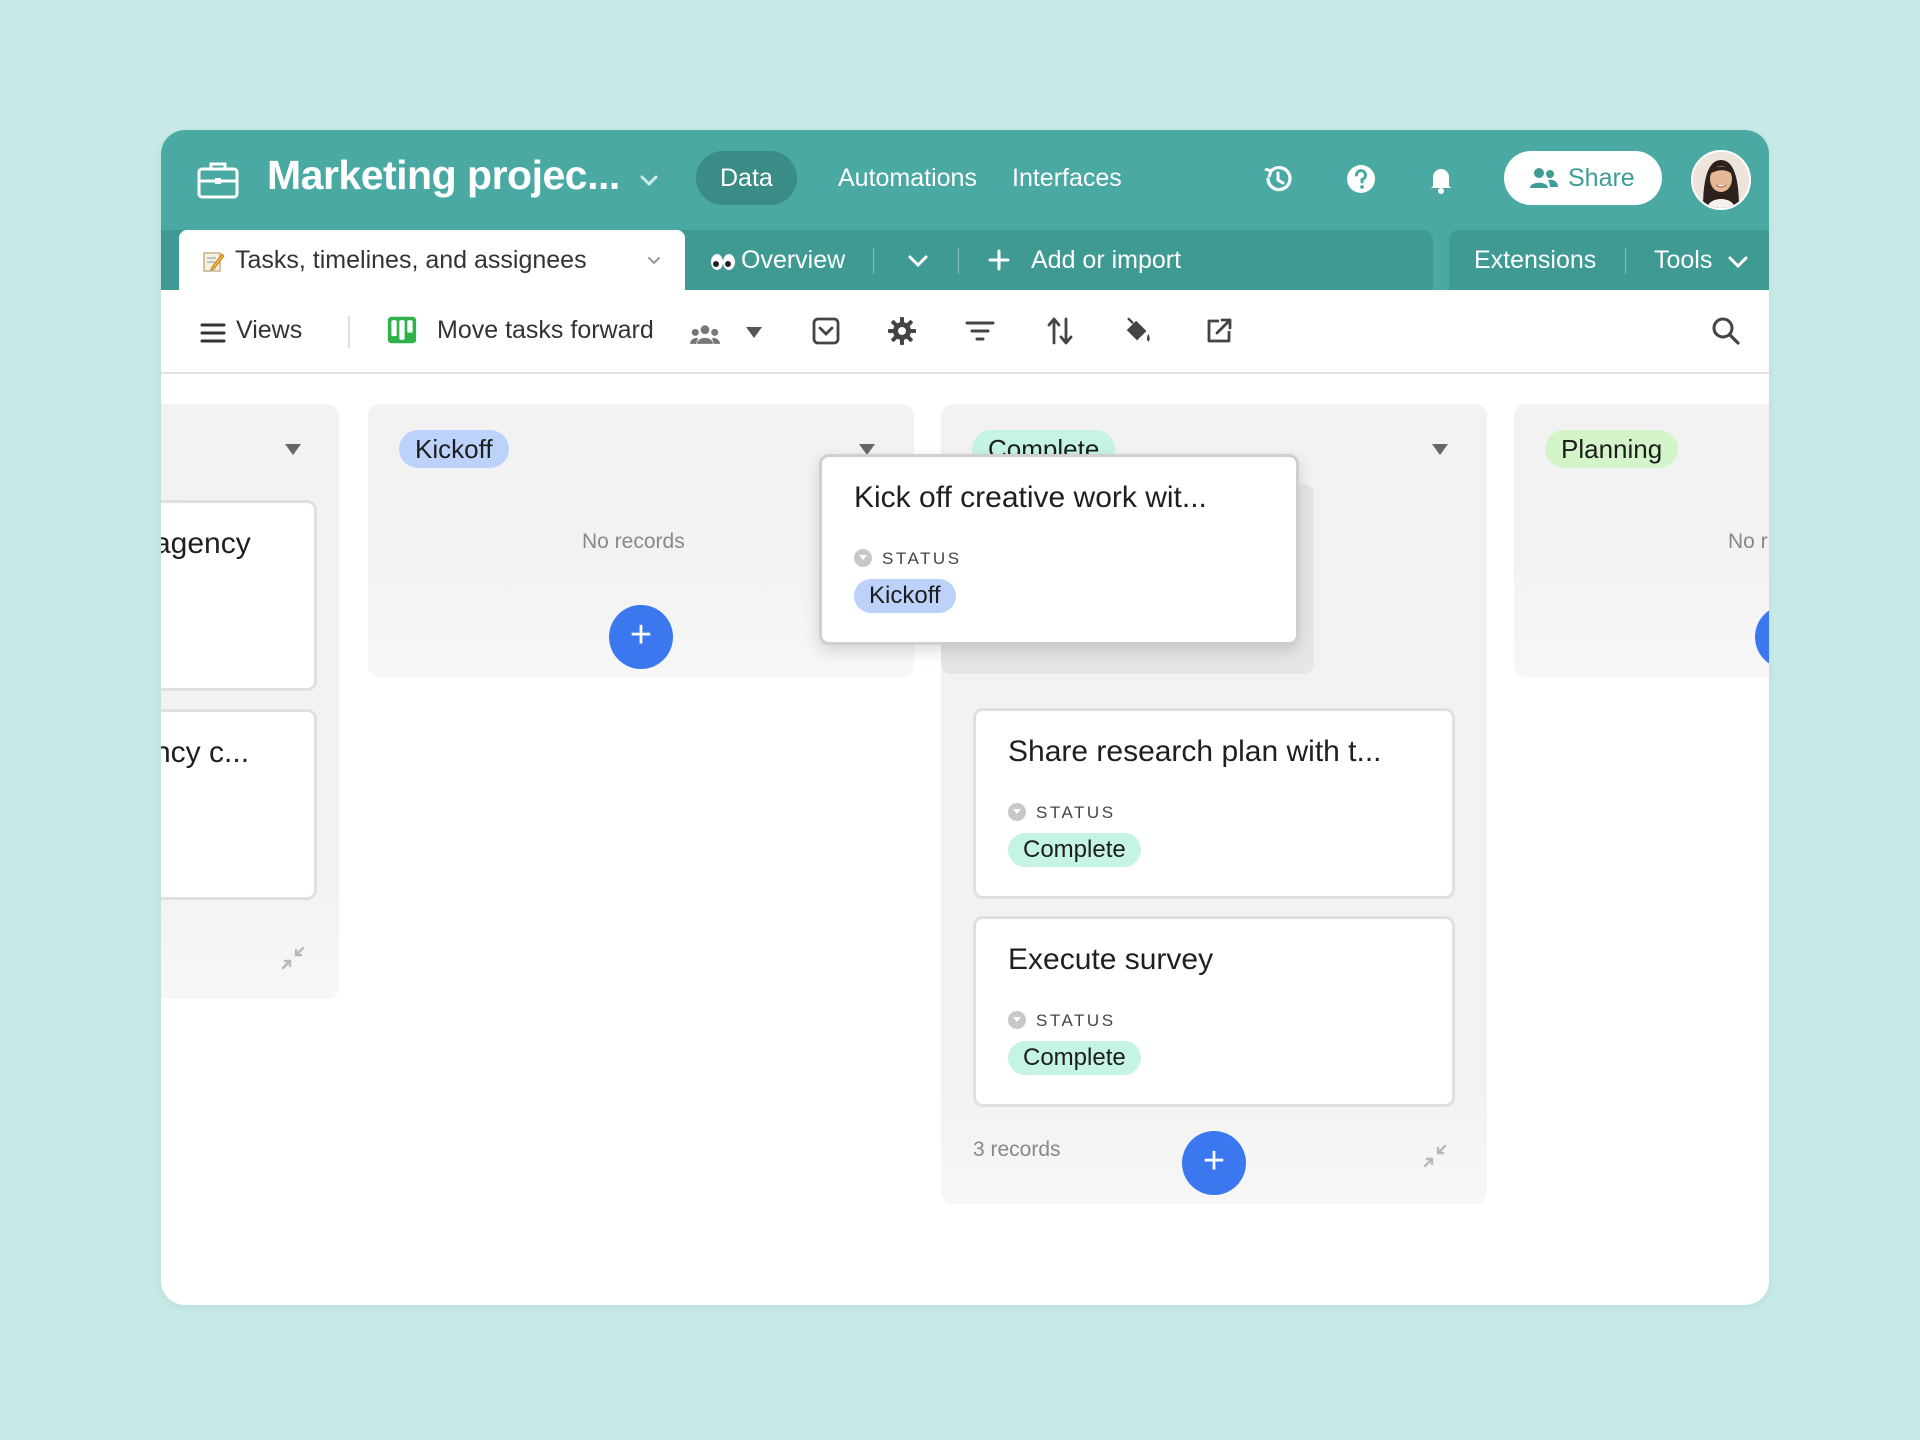  I want to click on eyes-icon, so click(723, 262).